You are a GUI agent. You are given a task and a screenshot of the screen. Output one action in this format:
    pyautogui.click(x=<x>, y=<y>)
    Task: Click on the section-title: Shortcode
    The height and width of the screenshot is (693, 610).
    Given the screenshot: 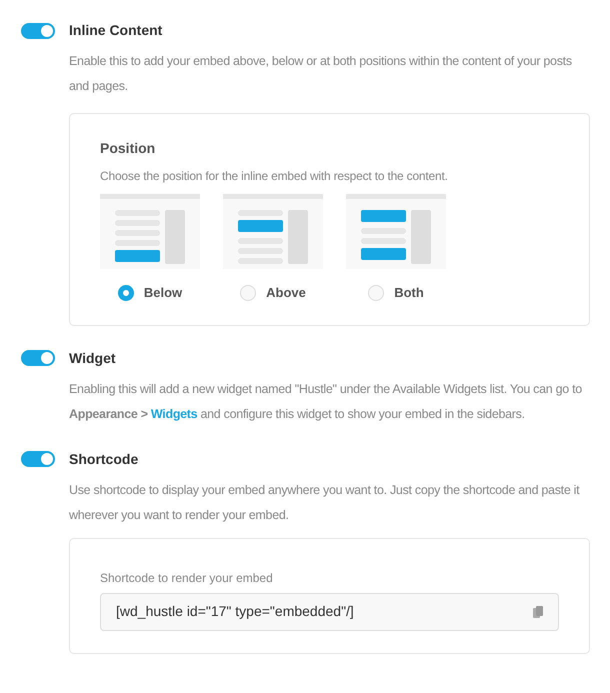 What is the action you would take?
    pyautogui.click(x=103, y=459)
    